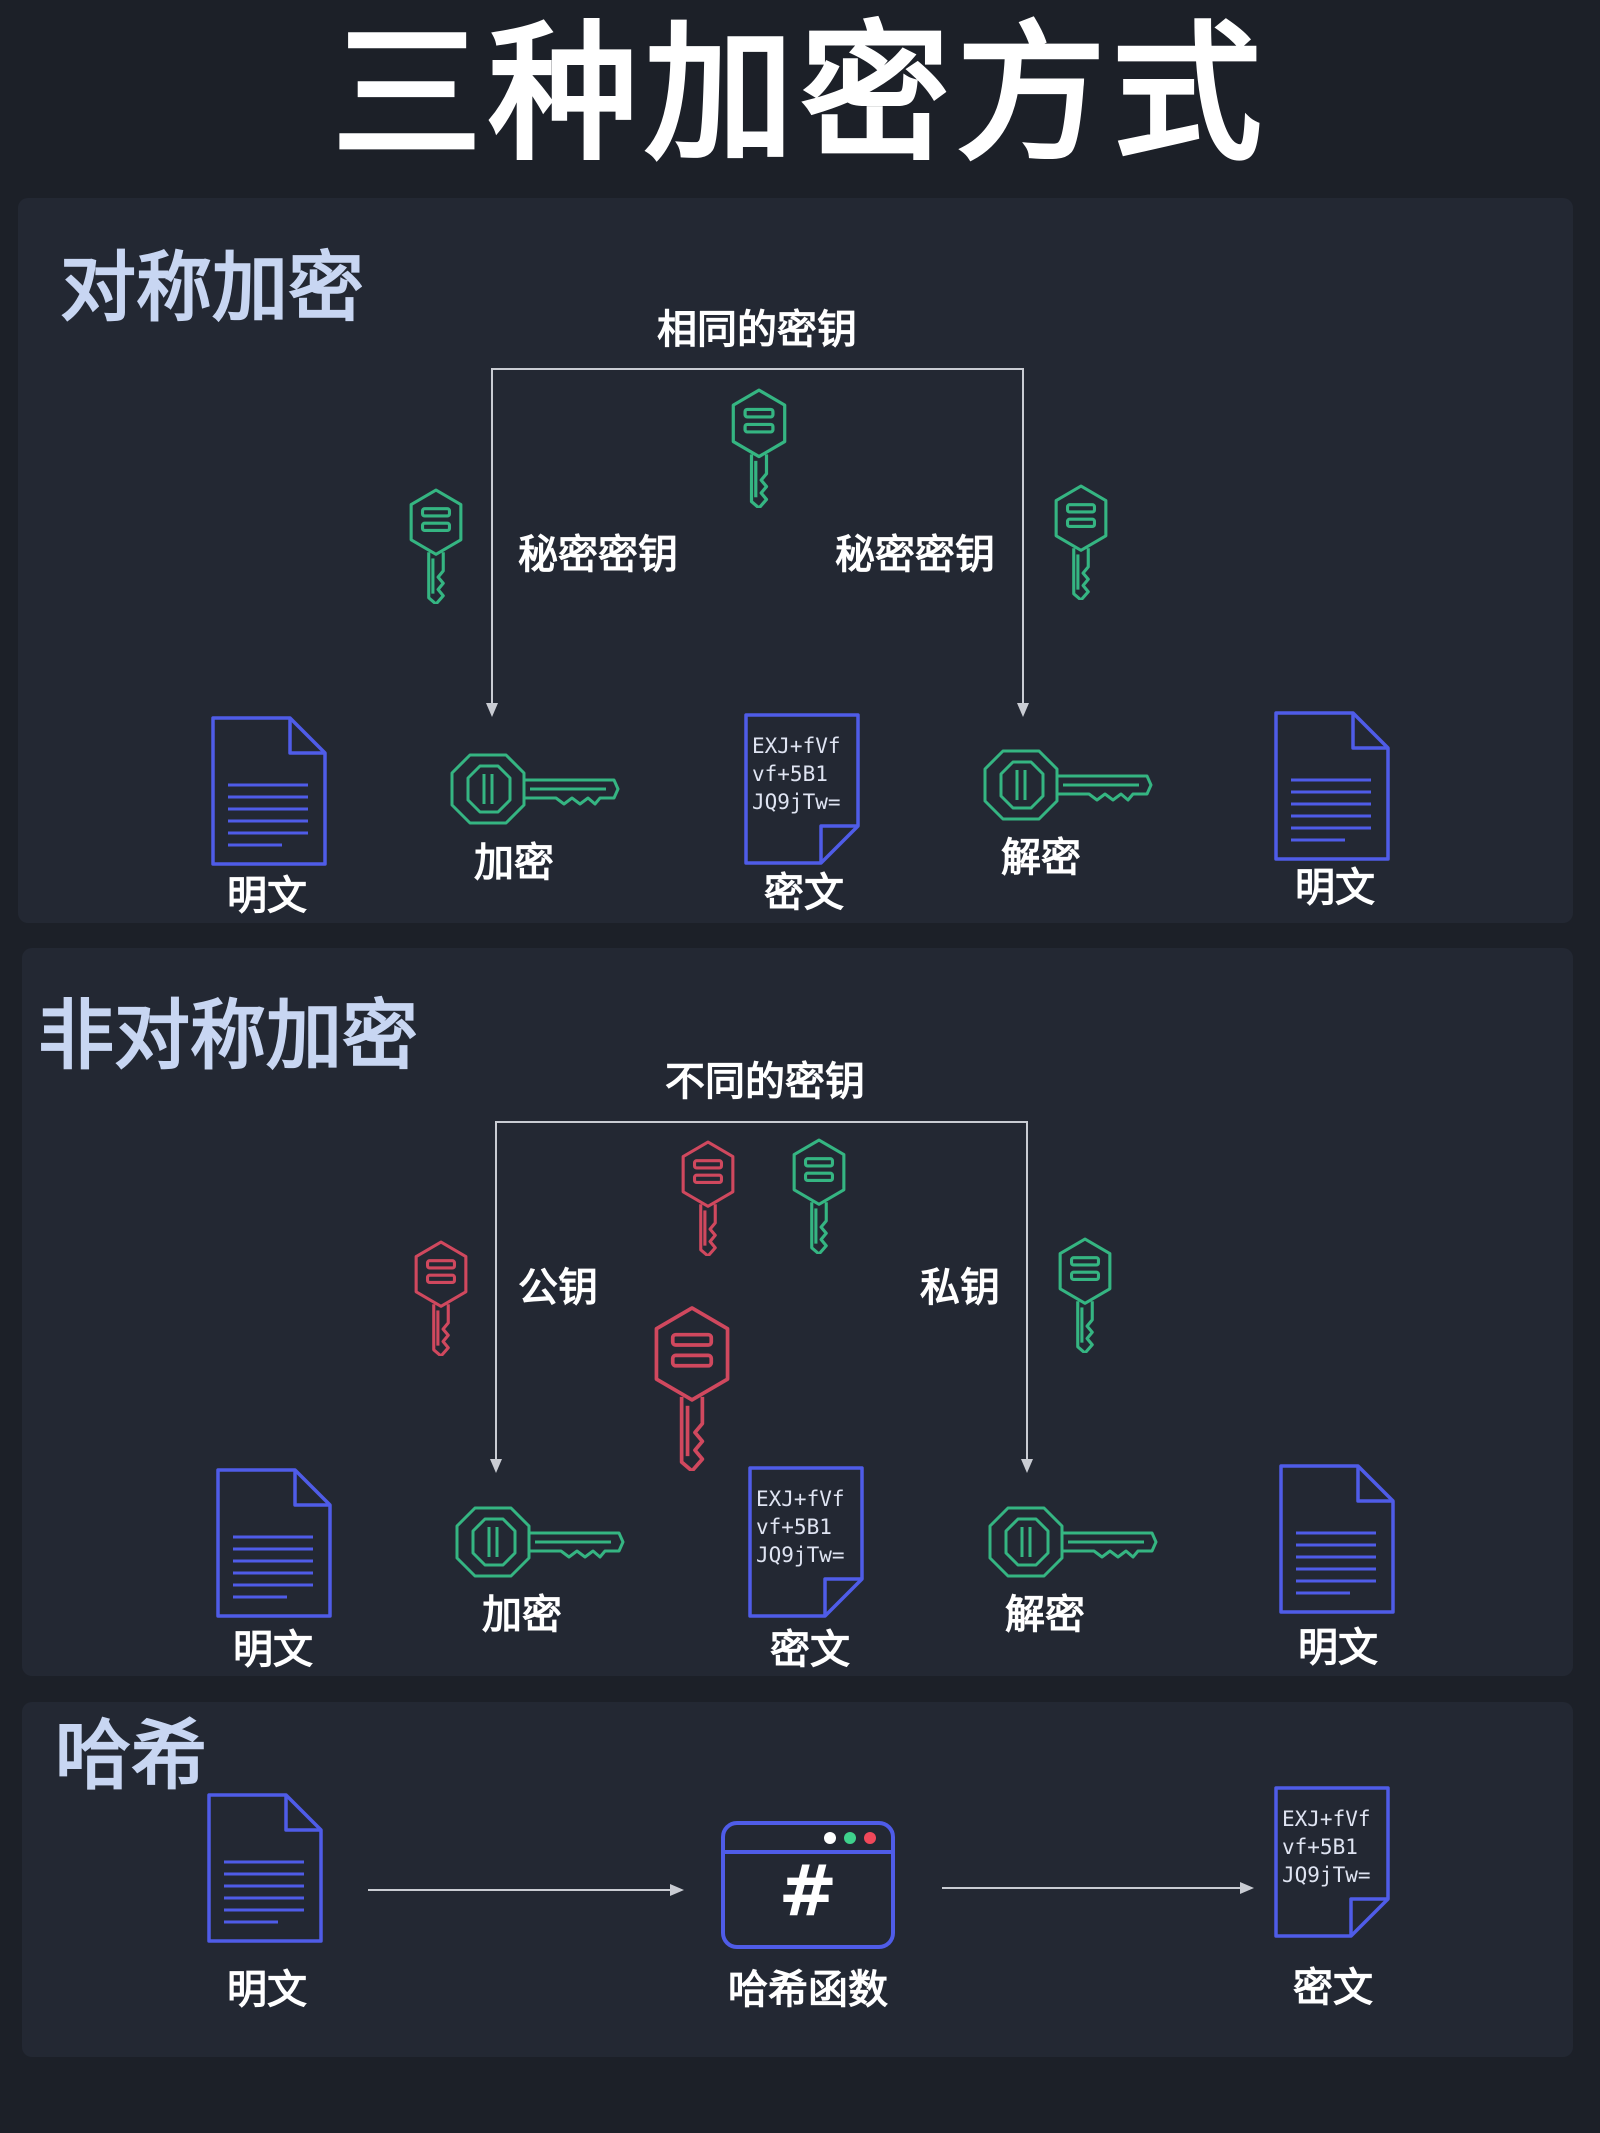 Image resolution: width=1600 pixels, height=2133 pixels. I want to click on secret-key-label-left: 秘密密钥, so click(598, 555).